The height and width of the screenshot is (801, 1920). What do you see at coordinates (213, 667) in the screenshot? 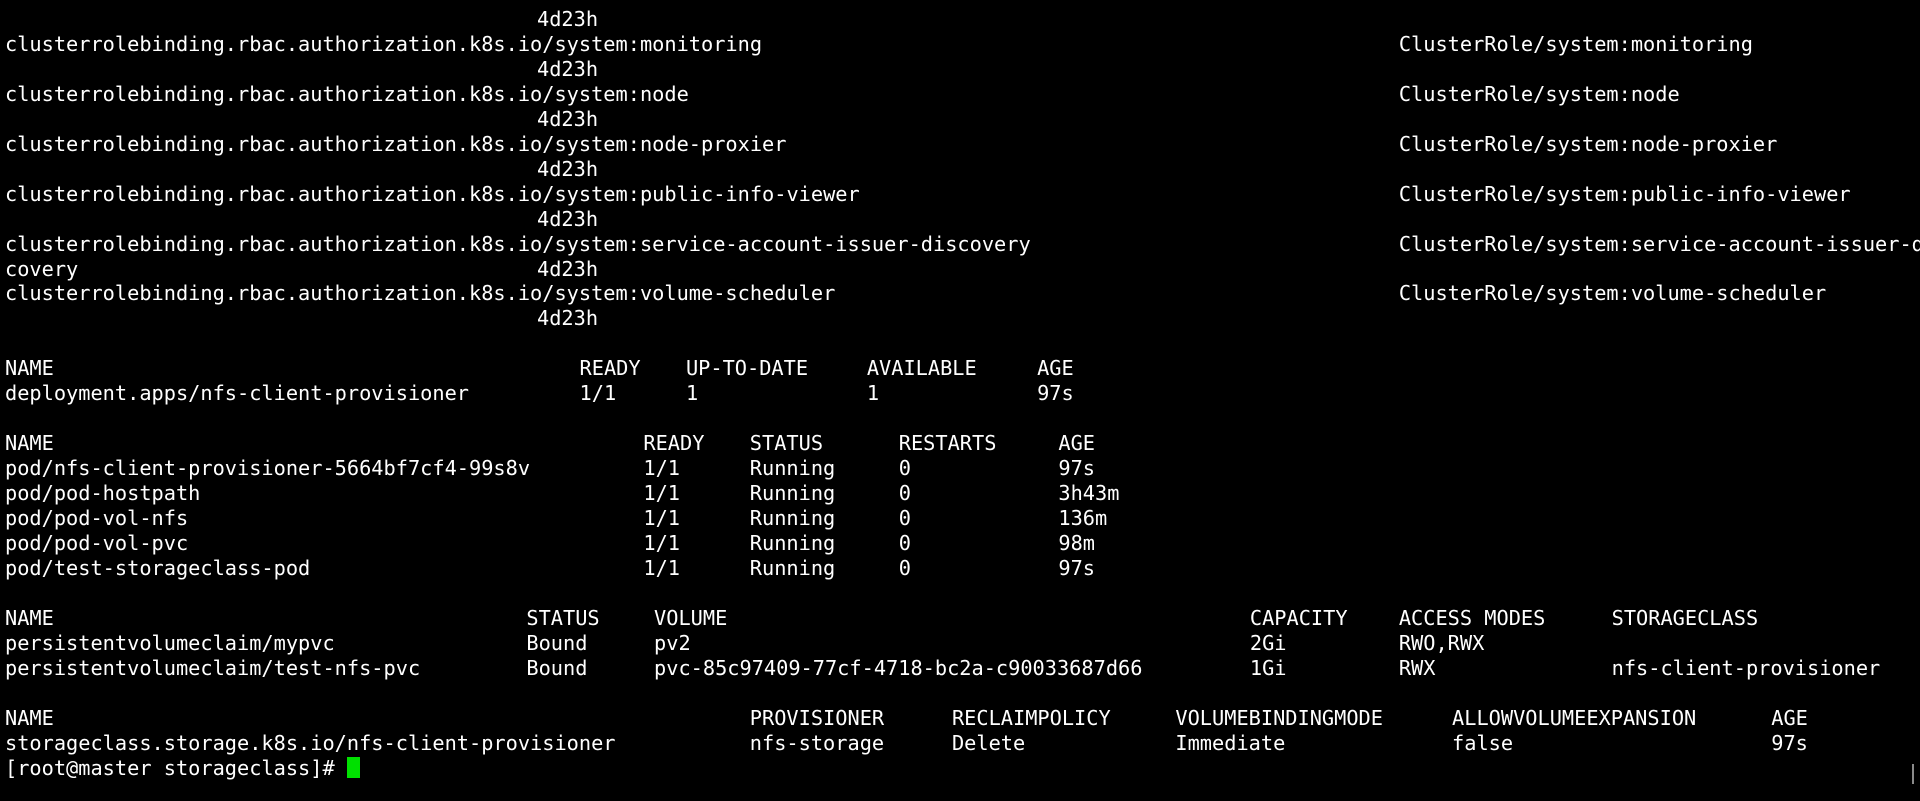
I see `terminal-text: persistentvolumeclaim/test-nfs-pvc` at bounding box center [213, 667].